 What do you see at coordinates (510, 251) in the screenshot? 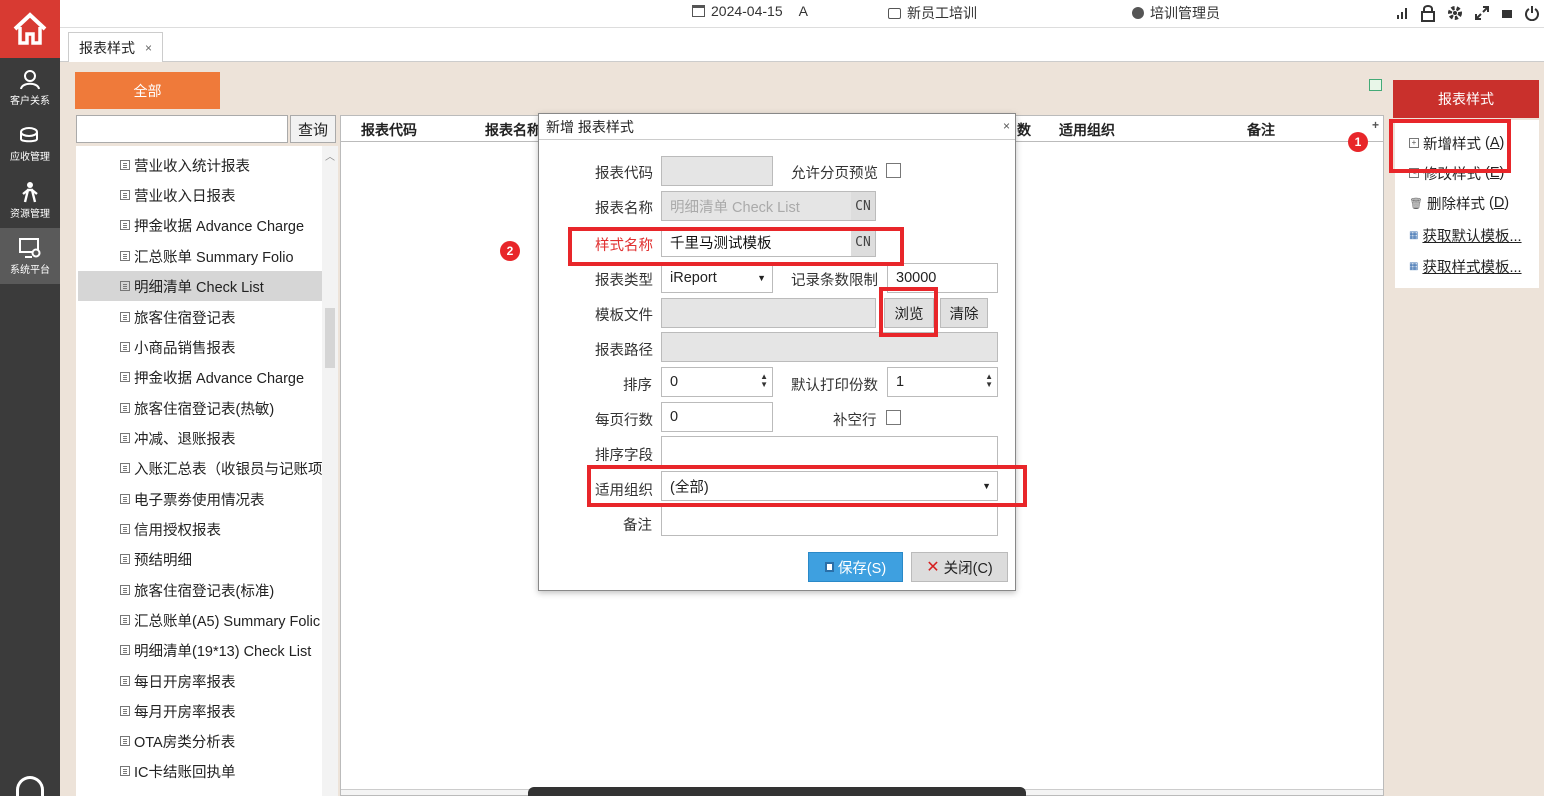
I see `step-badge-2: 2` at bounding box center [510, 251].